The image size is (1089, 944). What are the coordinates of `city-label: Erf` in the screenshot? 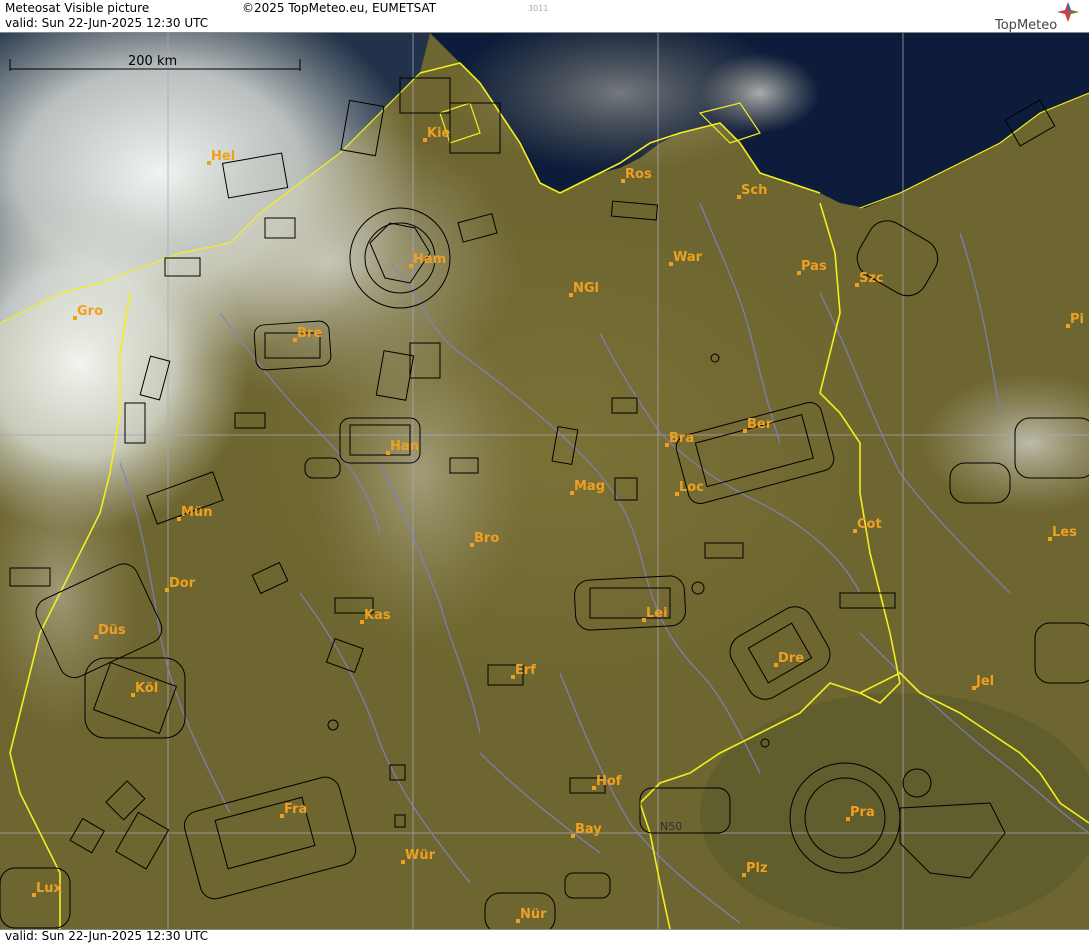 It's located at (525, 670).